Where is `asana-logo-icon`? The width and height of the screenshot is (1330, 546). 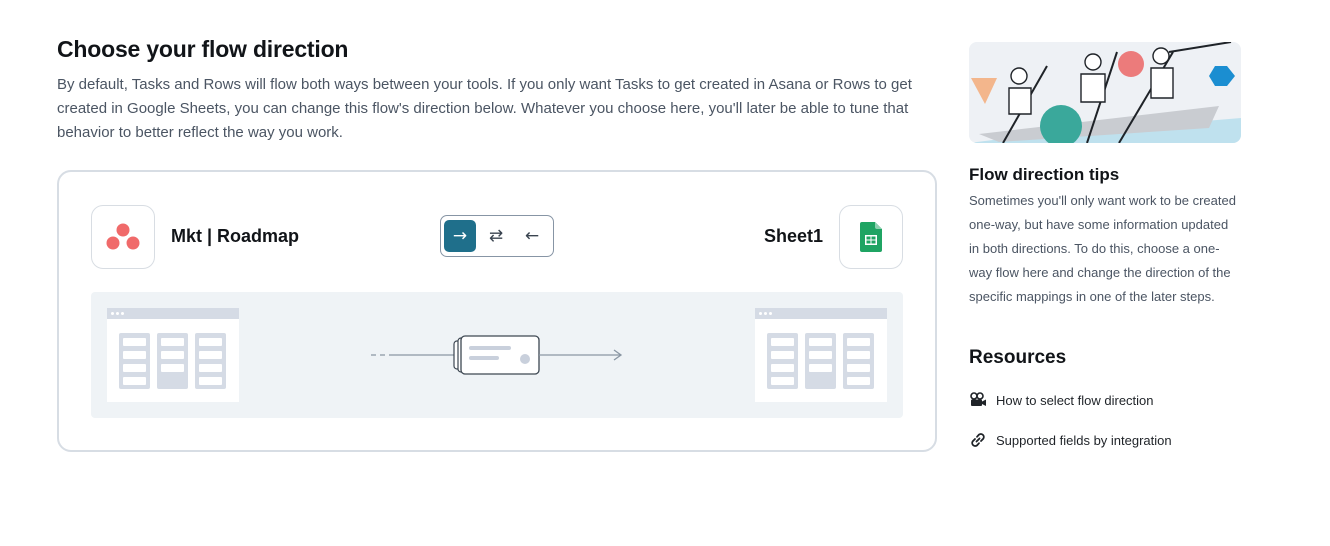 asana-logo-icon is located at coordinates (123, 237).